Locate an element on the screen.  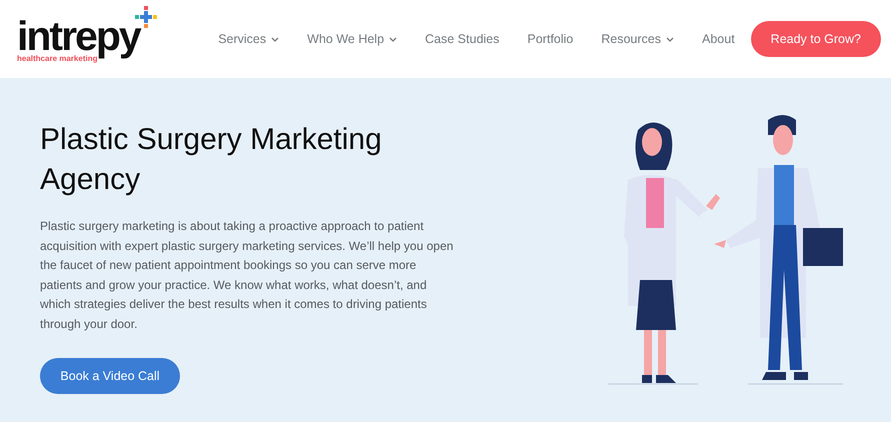
nav-link: Resources is located at coordinates (637, 39).